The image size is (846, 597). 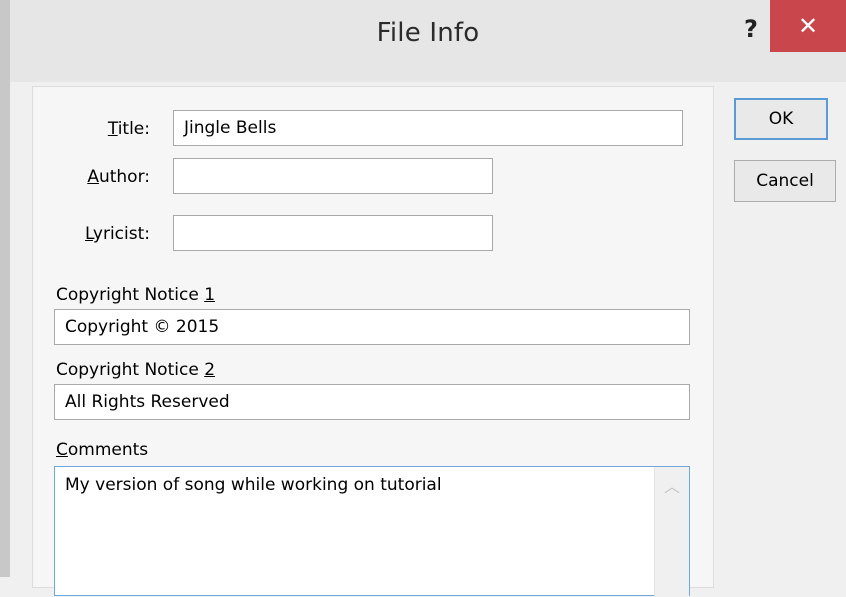 I want to click on author-label: Author:, so click(x=118, y=177).